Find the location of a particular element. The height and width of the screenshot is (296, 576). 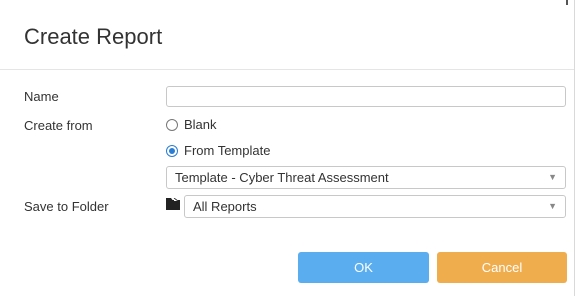

folder-icon is located at coordinates (173, 204).